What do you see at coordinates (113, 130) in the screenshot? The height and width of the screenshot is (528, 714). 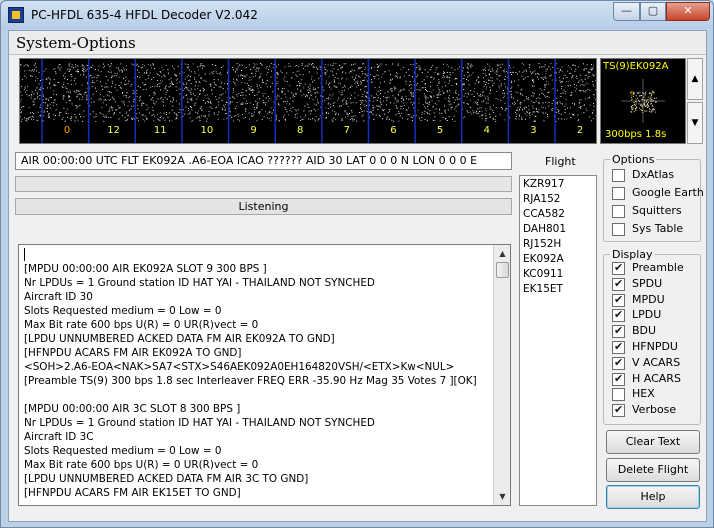 I see `channel-label: 12` at bounding box center [113, 130].